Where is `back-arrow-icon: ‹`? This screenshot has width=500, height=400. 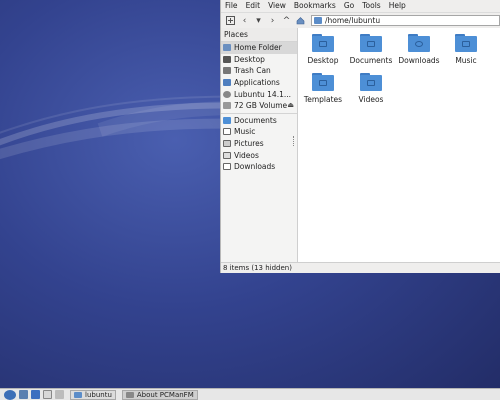 back-arrow-icon: ‹ is located at coordinates (244, 20).